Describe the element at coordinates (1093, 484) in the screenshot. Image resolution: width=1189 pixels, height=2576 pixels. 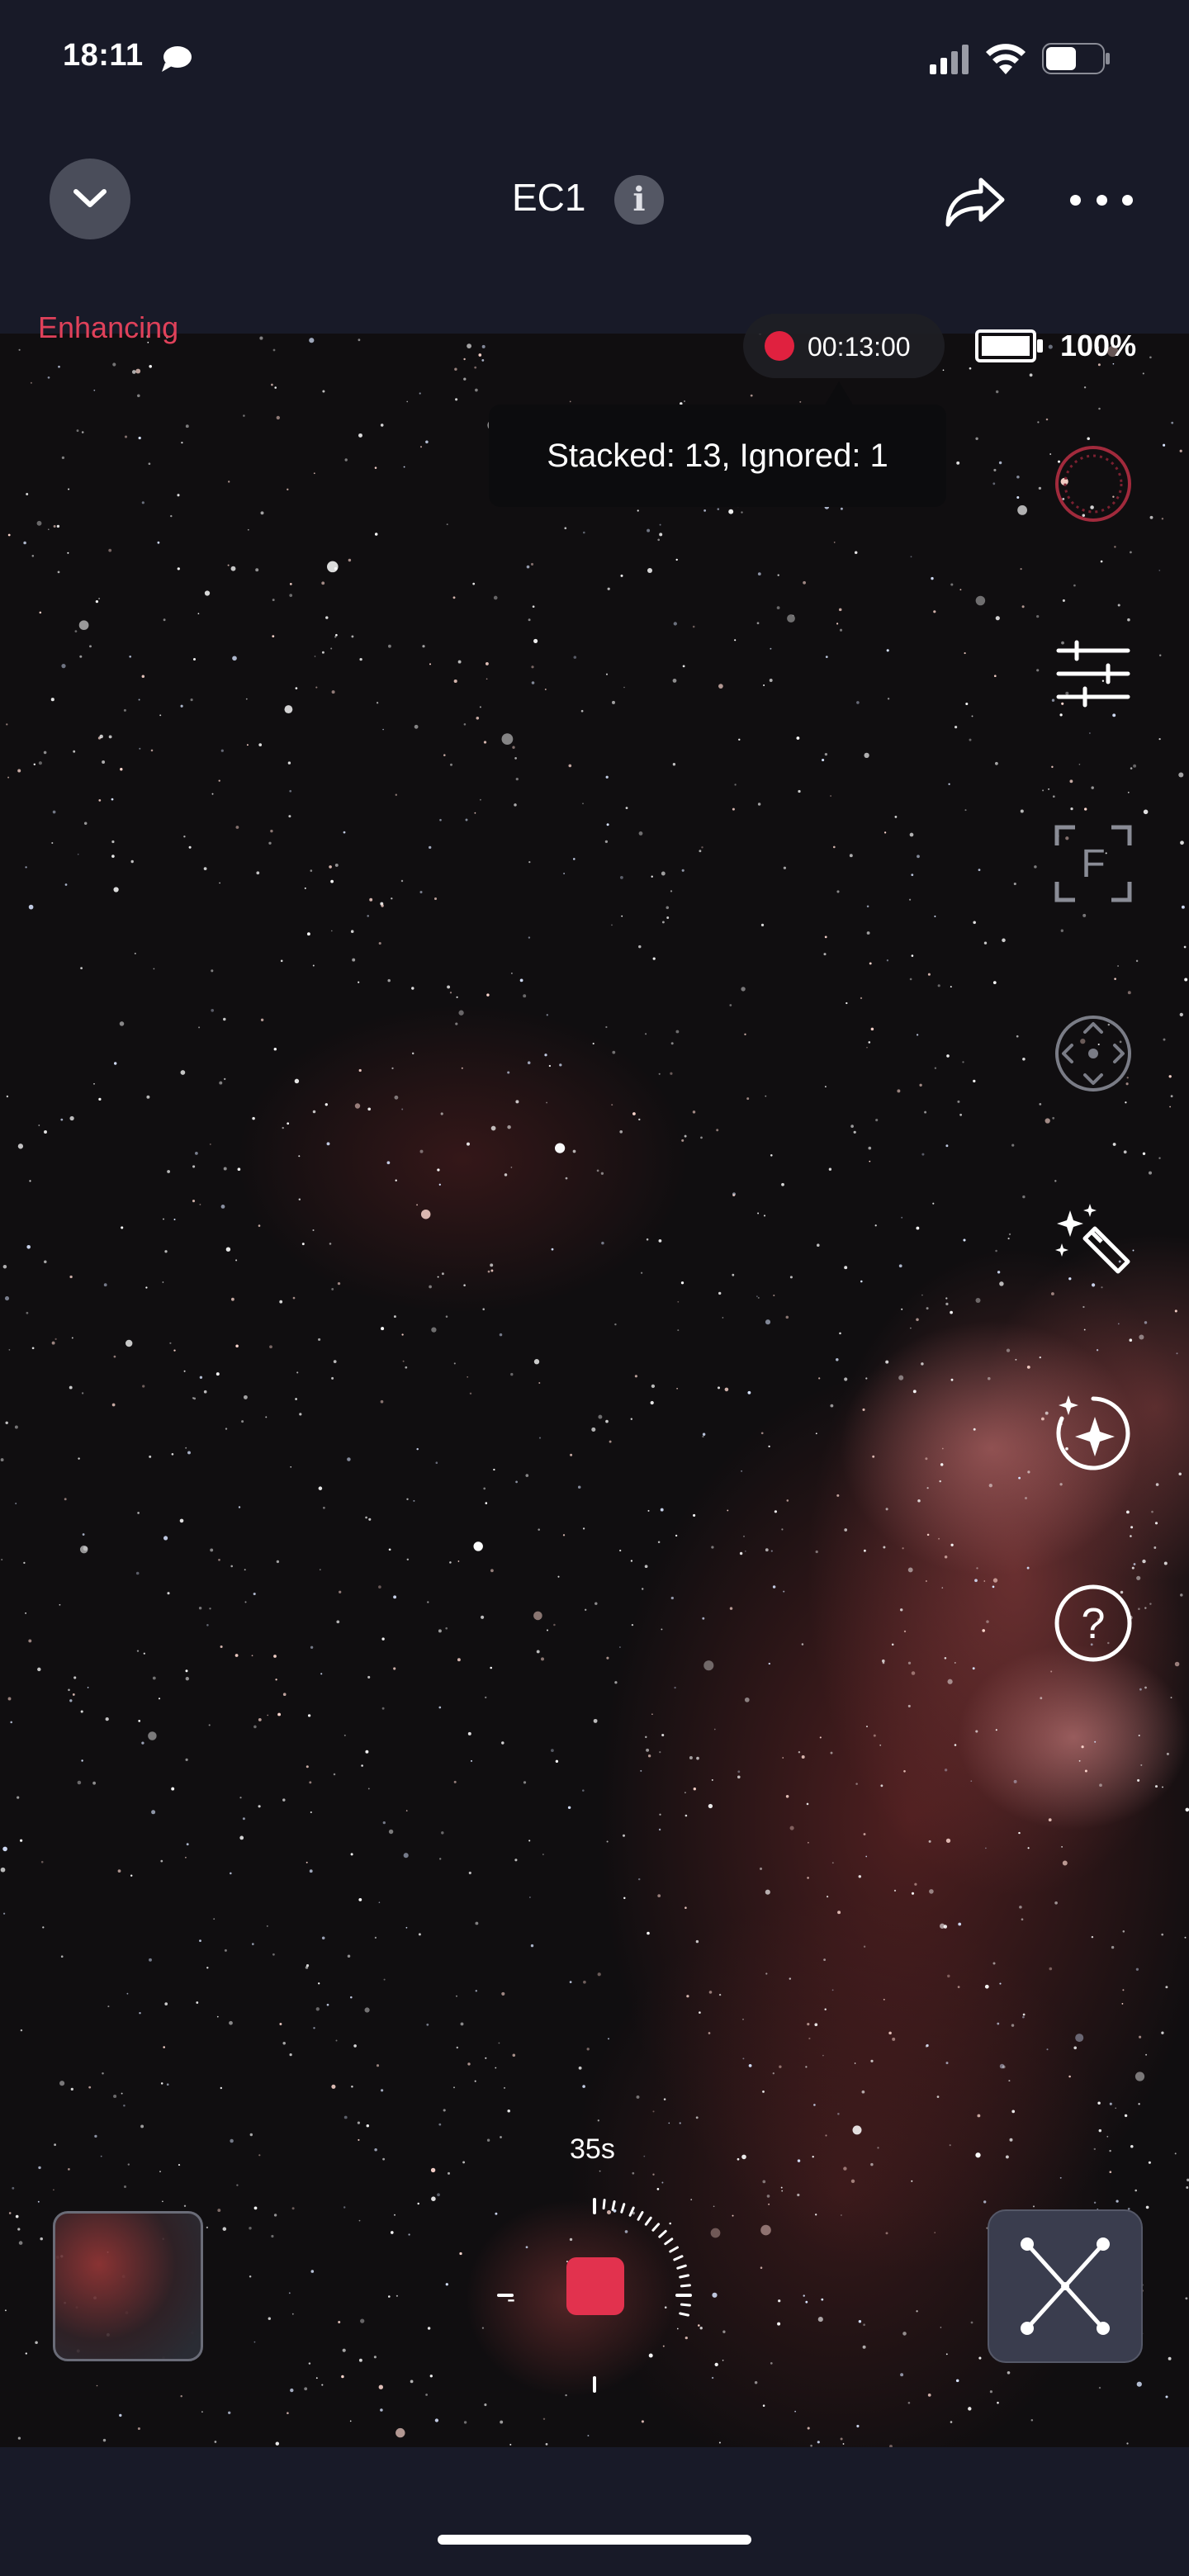
I see `record-ring-icon` at that location.